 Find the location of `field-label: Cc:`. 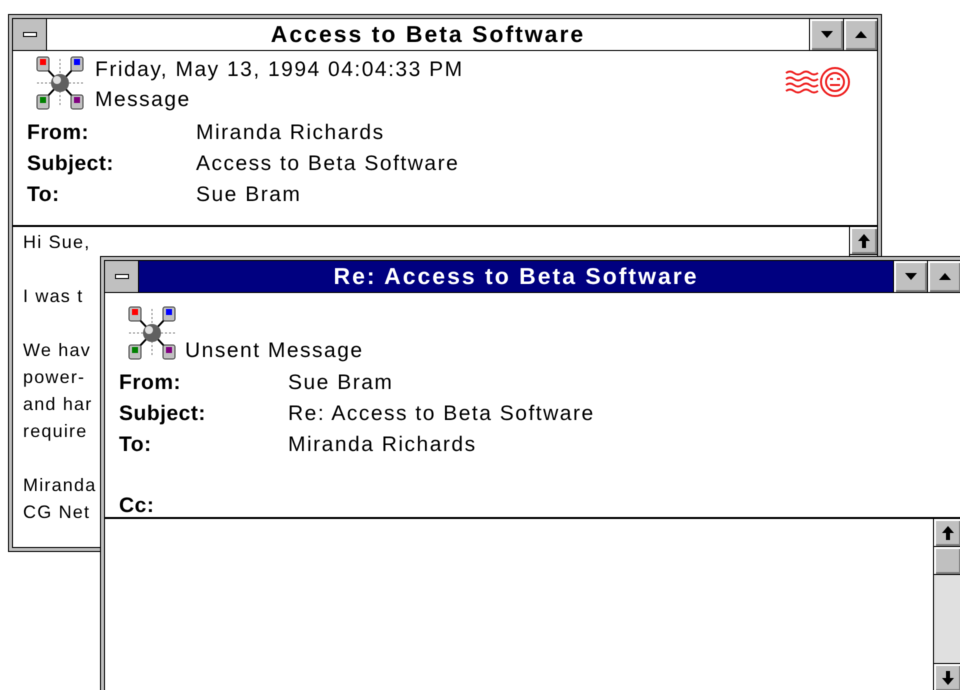

field-label: Cc: is located at coordinates (137, 505).